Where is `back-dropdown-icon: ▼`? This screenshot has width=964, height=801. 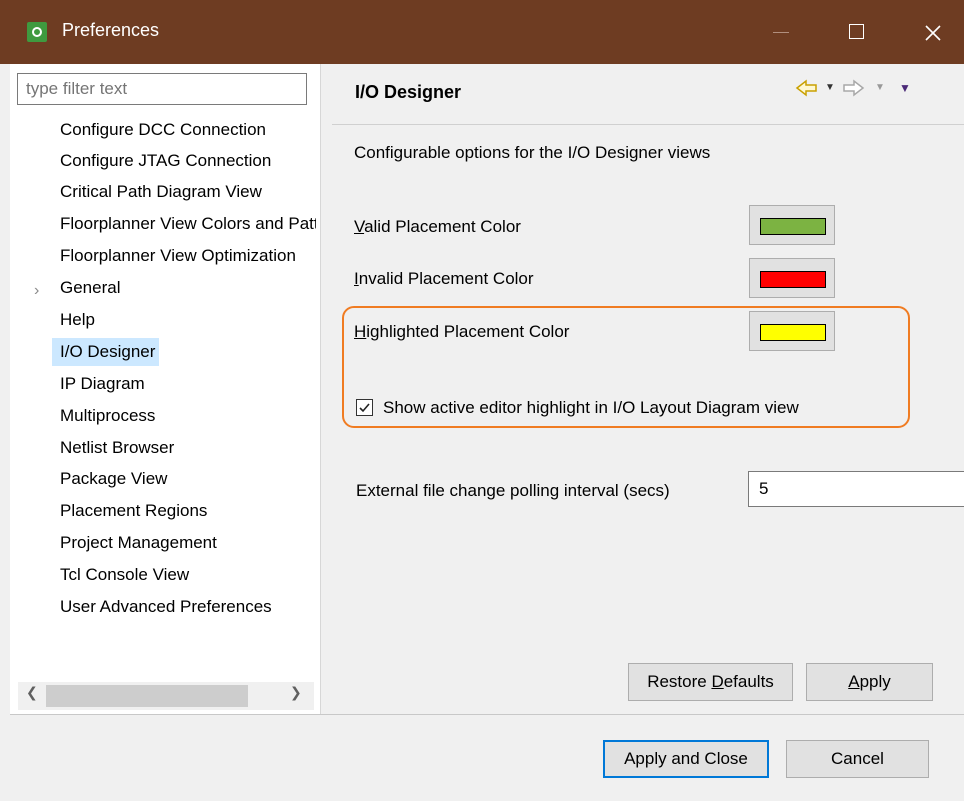
back-dropdown-icon: ▼ is located at coordinates (830, 87).